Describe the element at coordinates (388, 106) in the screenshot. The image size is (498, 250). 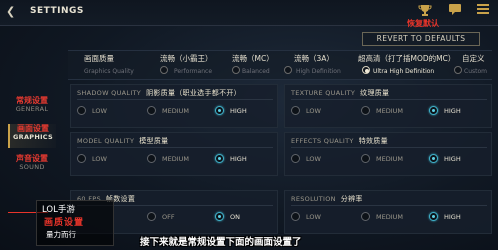
I see `setting-panel-texture-quality: TEXTURE QUALITY 纹理质量 LOW MEDIUM HIGH` at that location.